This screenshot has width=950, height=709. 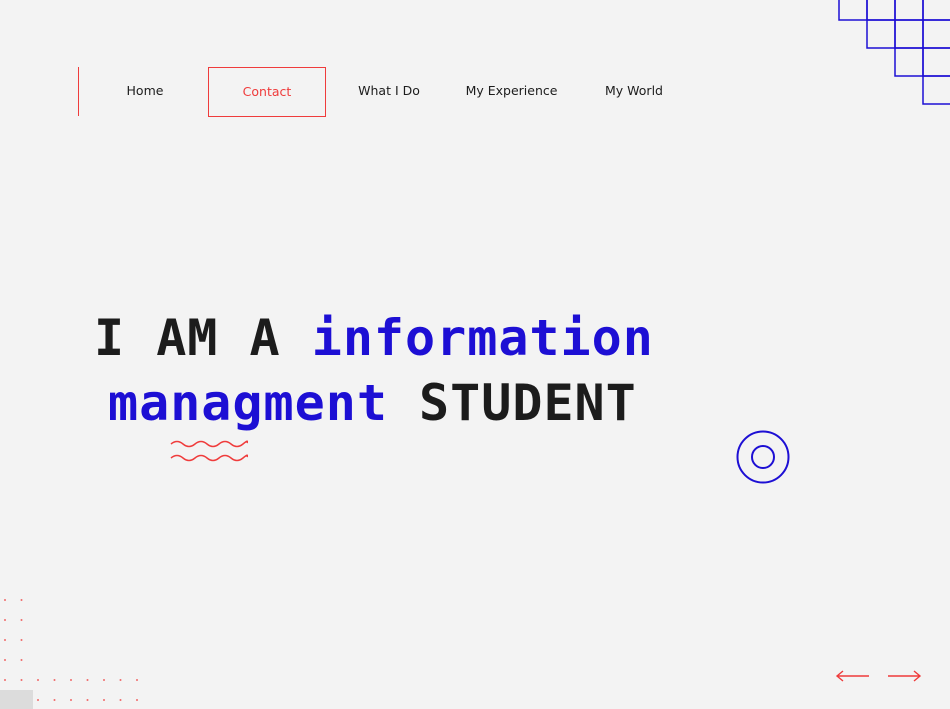 What do you see at coordinates (145, 91) in the screenshot?
I see `nav-home: Home` at bounding box center [145, 91].